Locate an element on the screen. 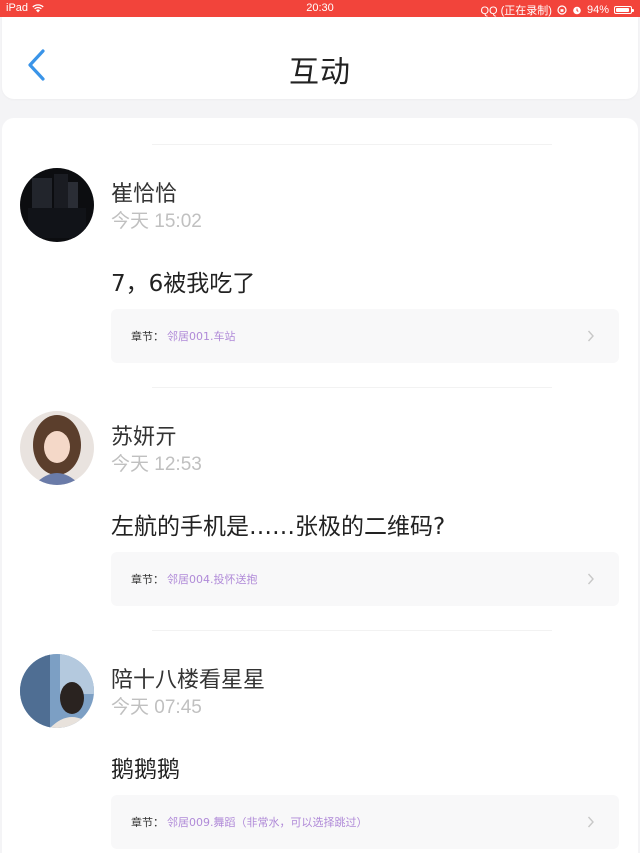 This screenshot has width=640, height=853. nav-header: 互动 is located at coordinates (320, 58).